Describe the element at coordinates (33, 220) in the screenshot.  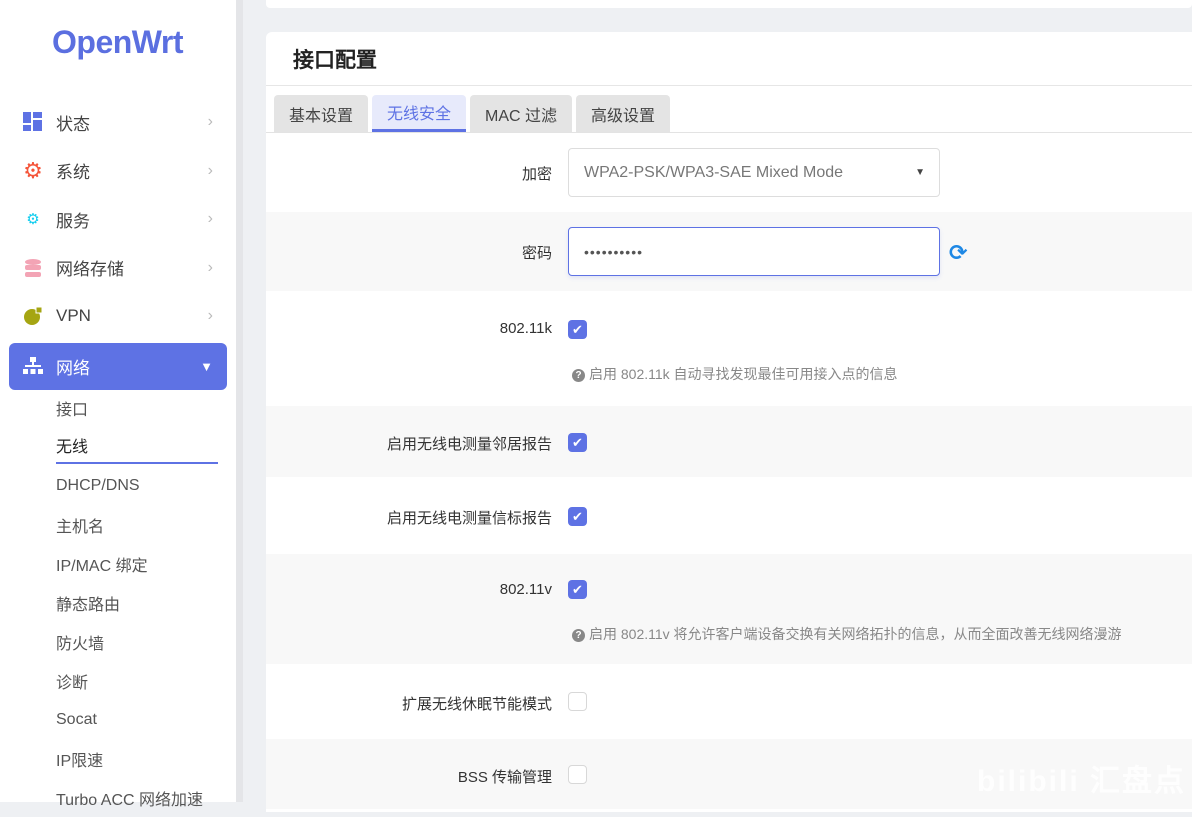
I see `gears-icon: ⚙` at that location.